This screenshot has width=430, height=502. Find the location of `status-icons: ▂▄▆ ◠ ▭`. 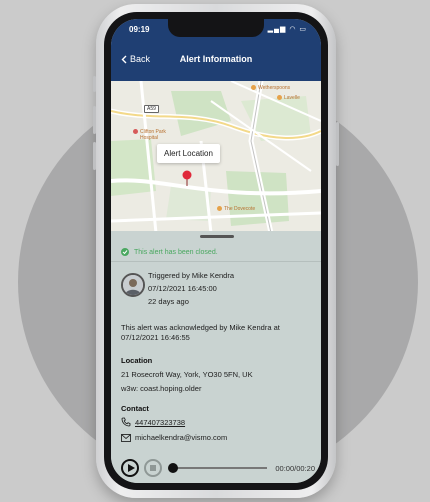

status-icons: ▂▄▆ ◠ ▭ is located at coordinates (287, 29).